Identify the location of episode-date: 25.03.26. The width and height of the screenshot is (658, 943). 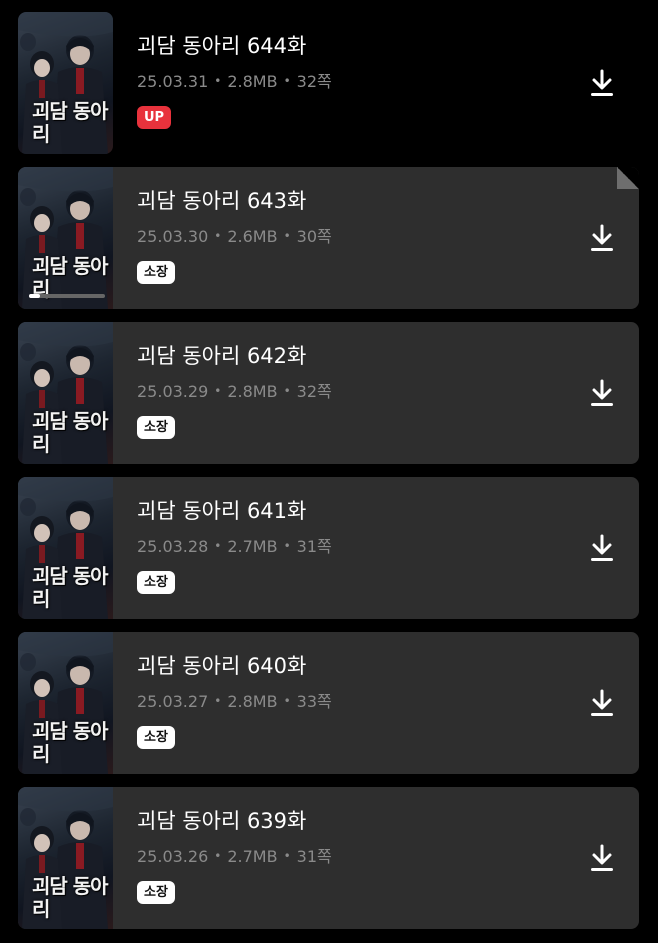
(173, 856).